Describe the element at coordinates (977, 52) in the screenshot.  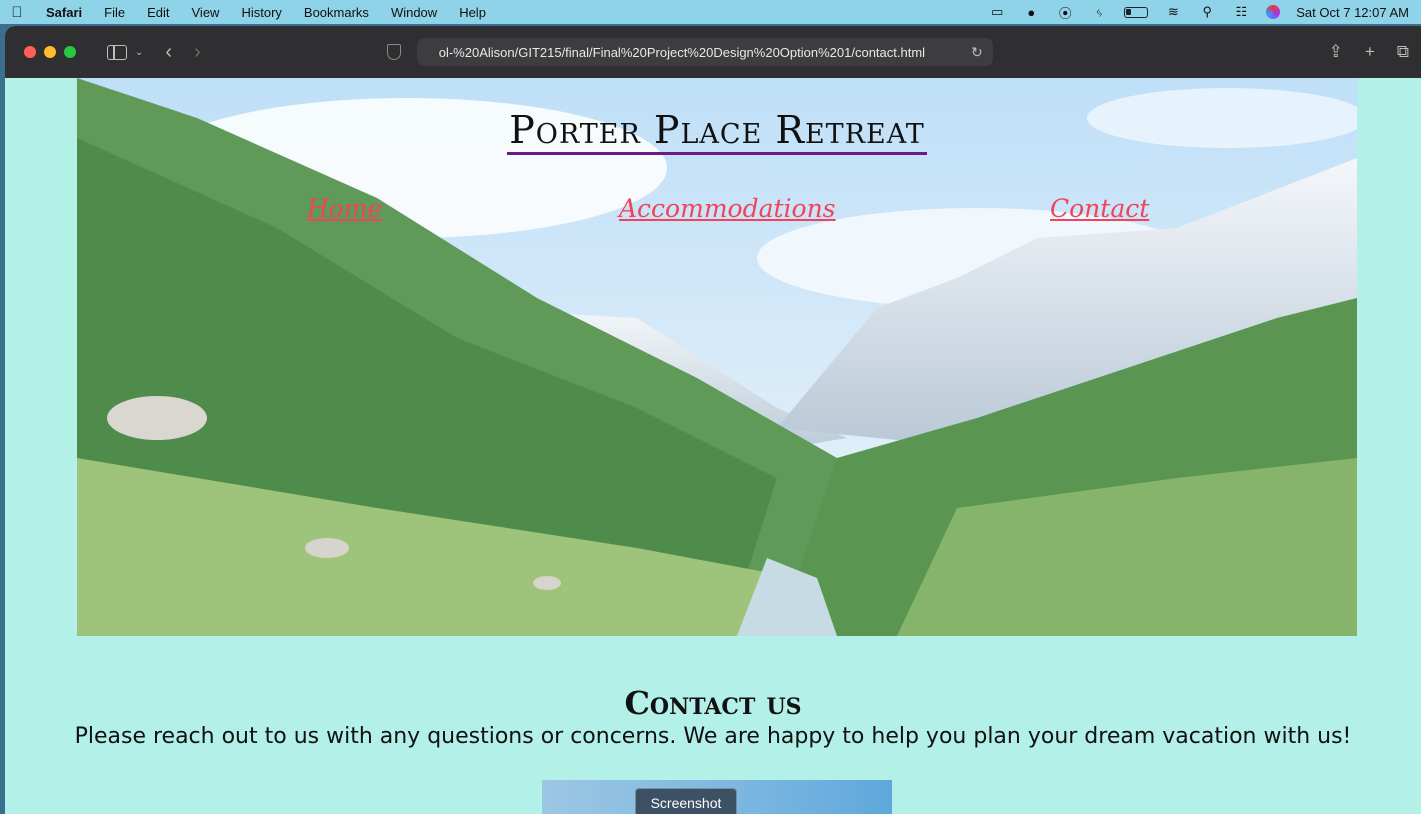
I see `reload-icon: ↻` at that location.